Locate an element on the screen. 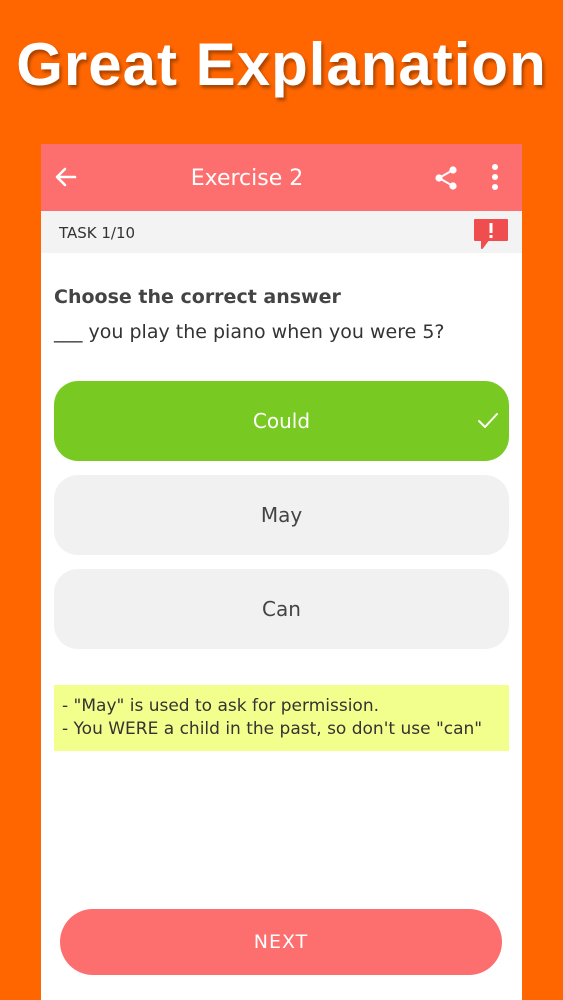  app-bar: Exercise 2 is located at coordinates (281, 177).